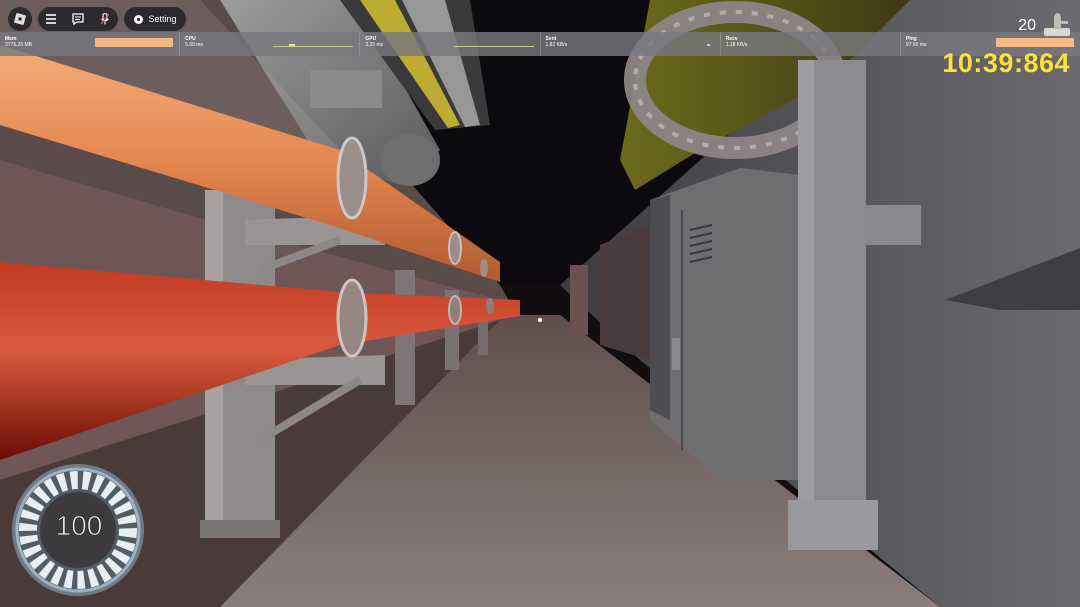 This screenshot has height=607, width=1080. What do you see at coordinates (51, 19) in the screenshot?
I see `menu-icon` at bounding box center [51, 19].